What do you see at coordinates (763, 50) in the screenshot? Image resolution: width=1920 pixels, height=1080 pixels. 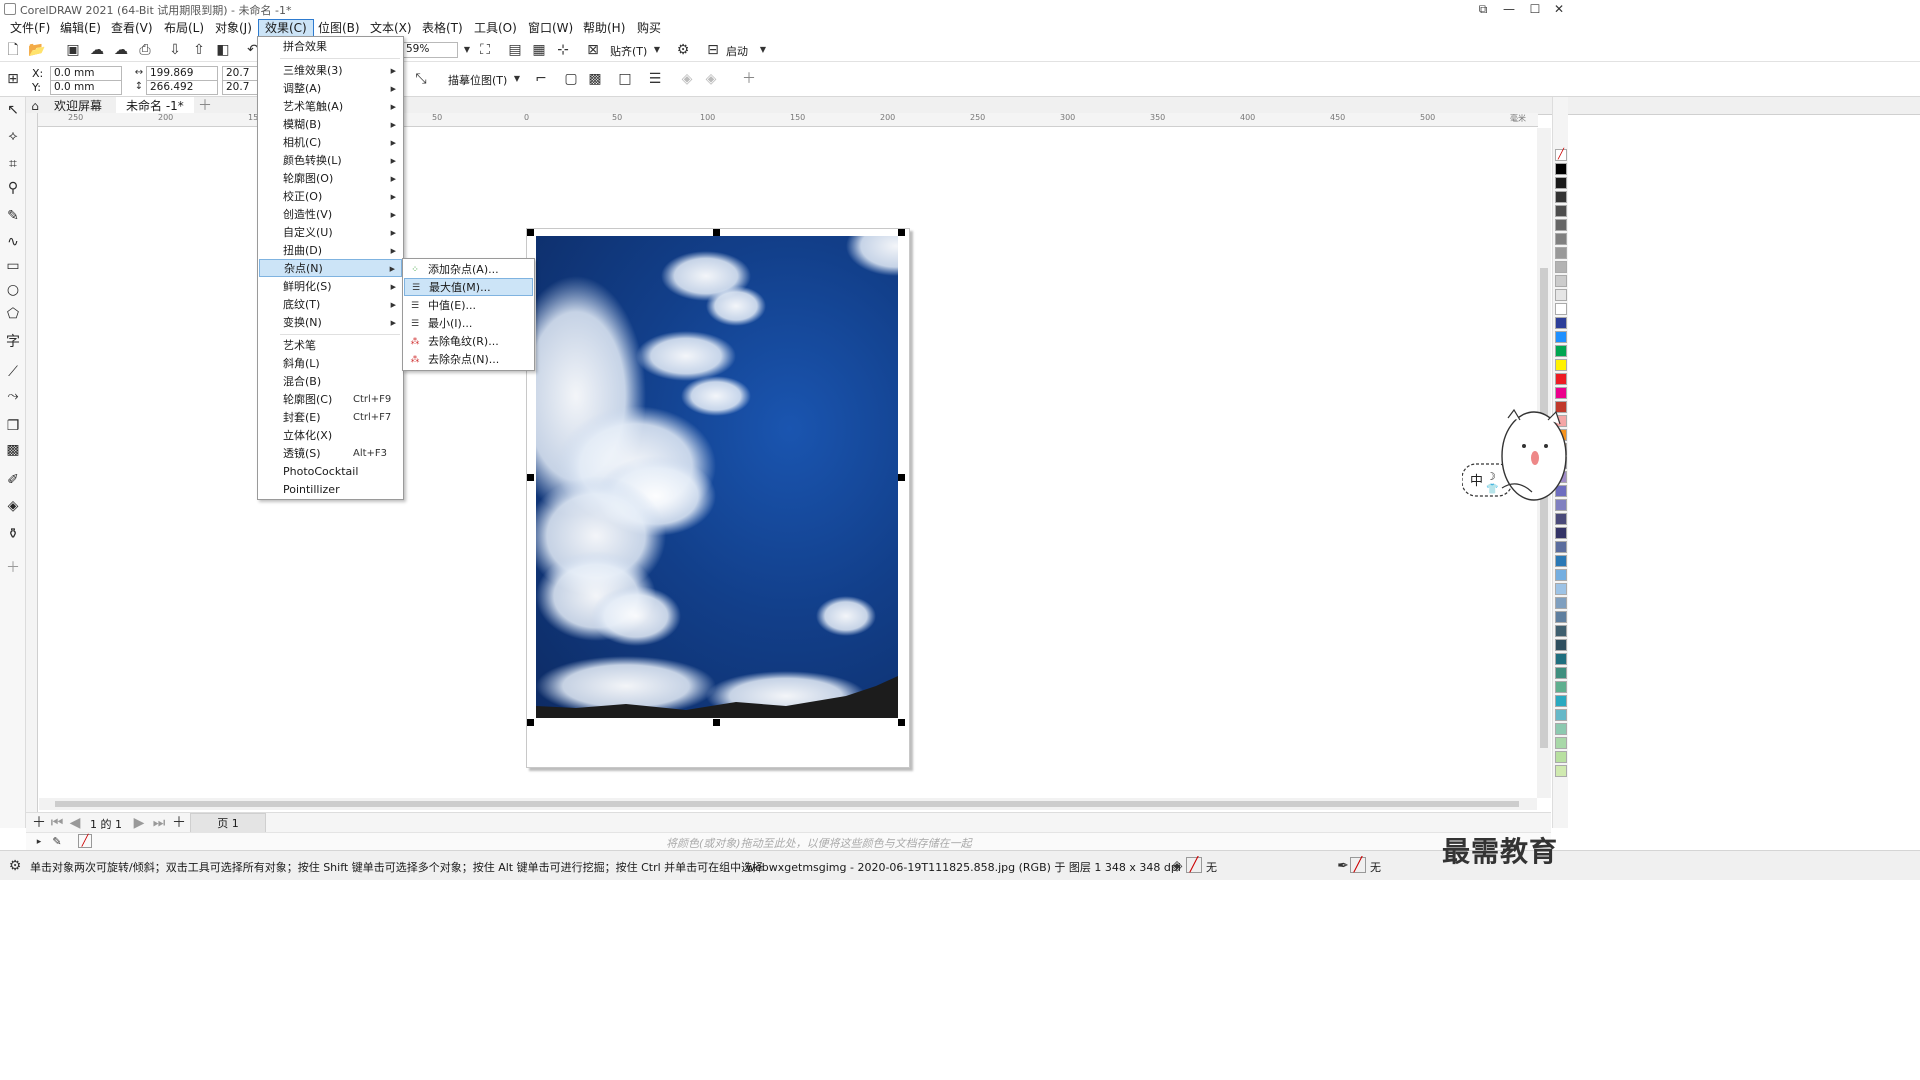 I see `launch-dropdown-icon: ▼` at bounding box center [763, 50].